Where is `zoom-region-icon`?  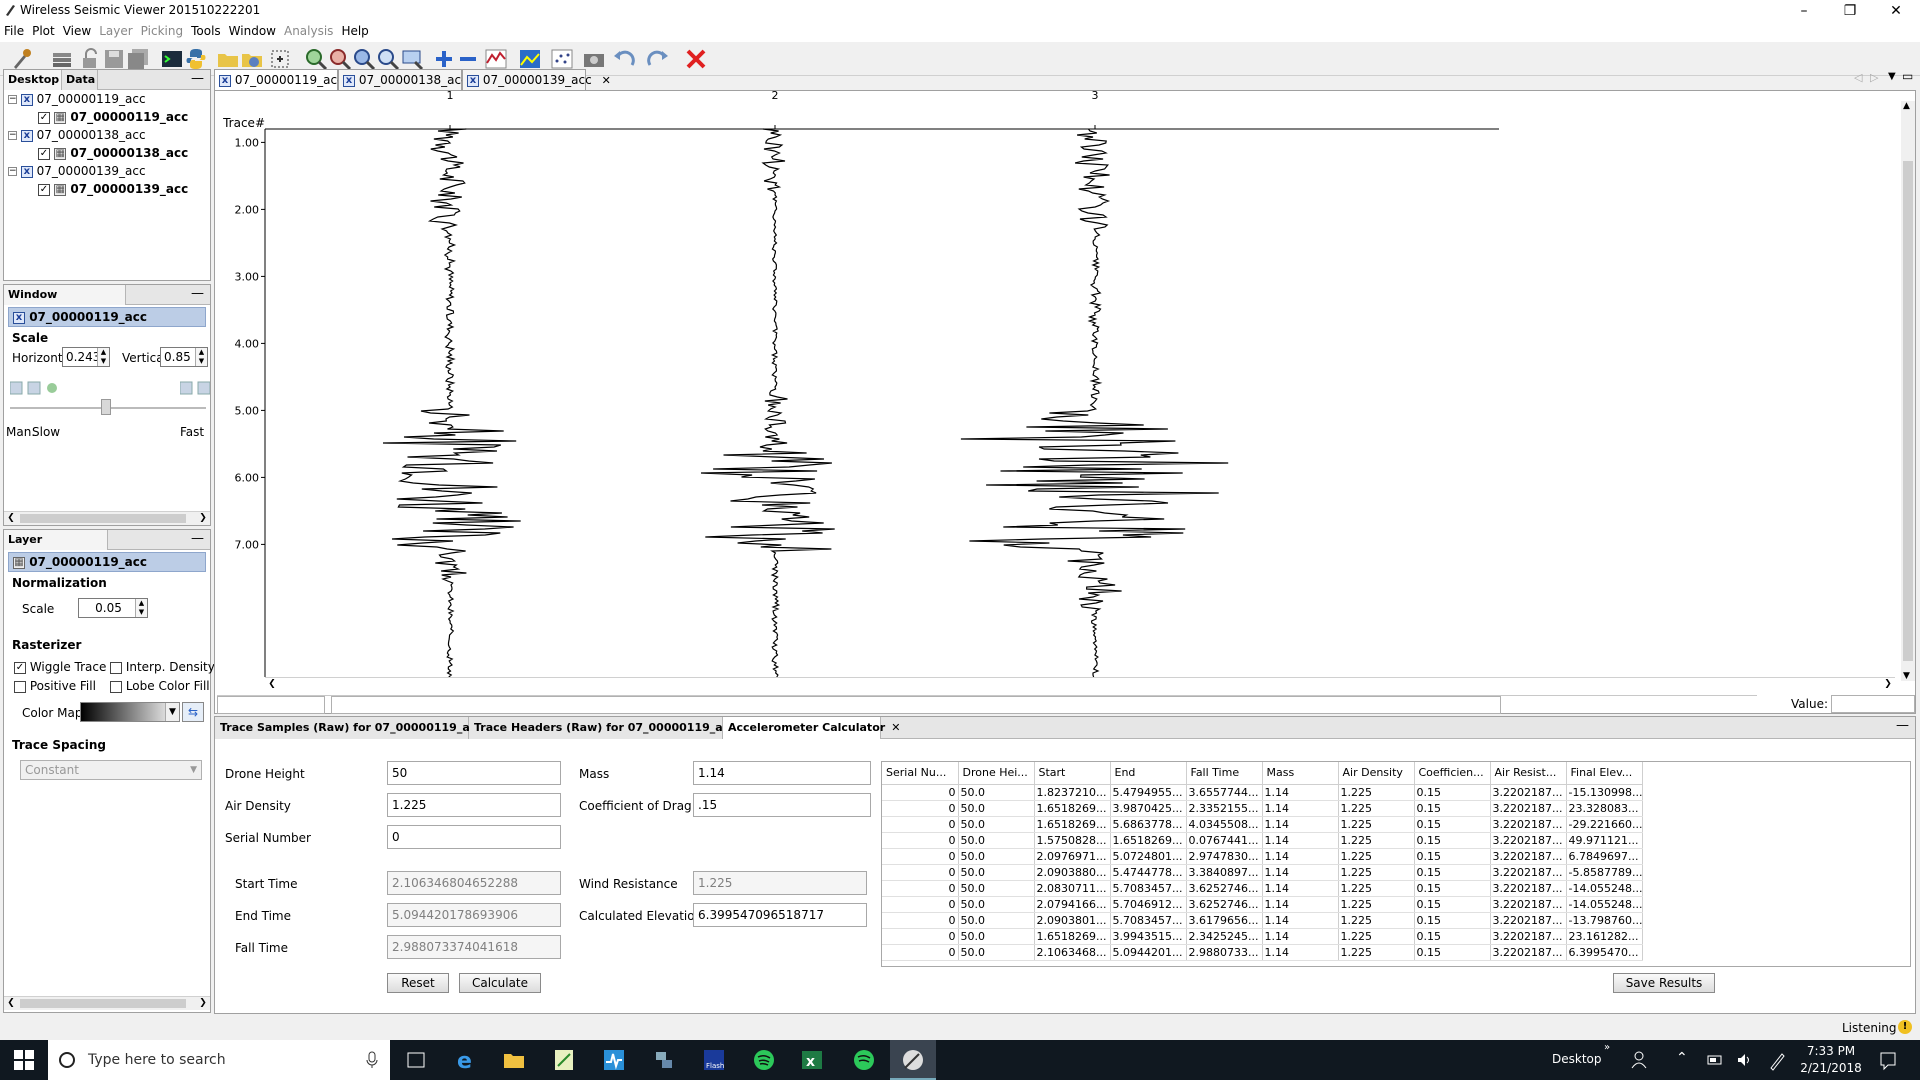 zoom-region-icon is located at coordinates (388, 59).